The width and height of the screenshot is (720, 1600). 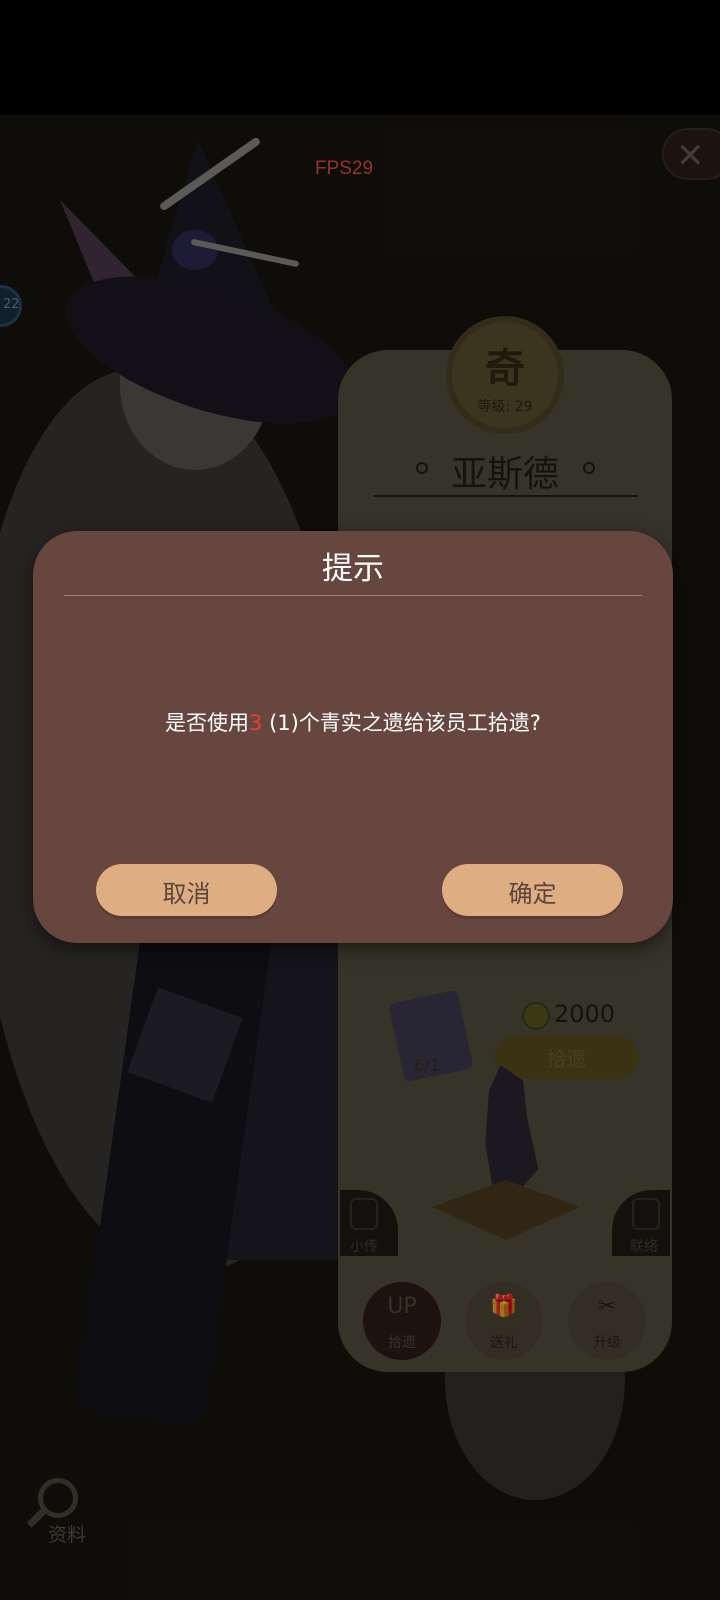 What do you see at coordinates (256, 723) in the screenshot?
I see `dialog-message-count: 3` at bounding box center [256, 723].